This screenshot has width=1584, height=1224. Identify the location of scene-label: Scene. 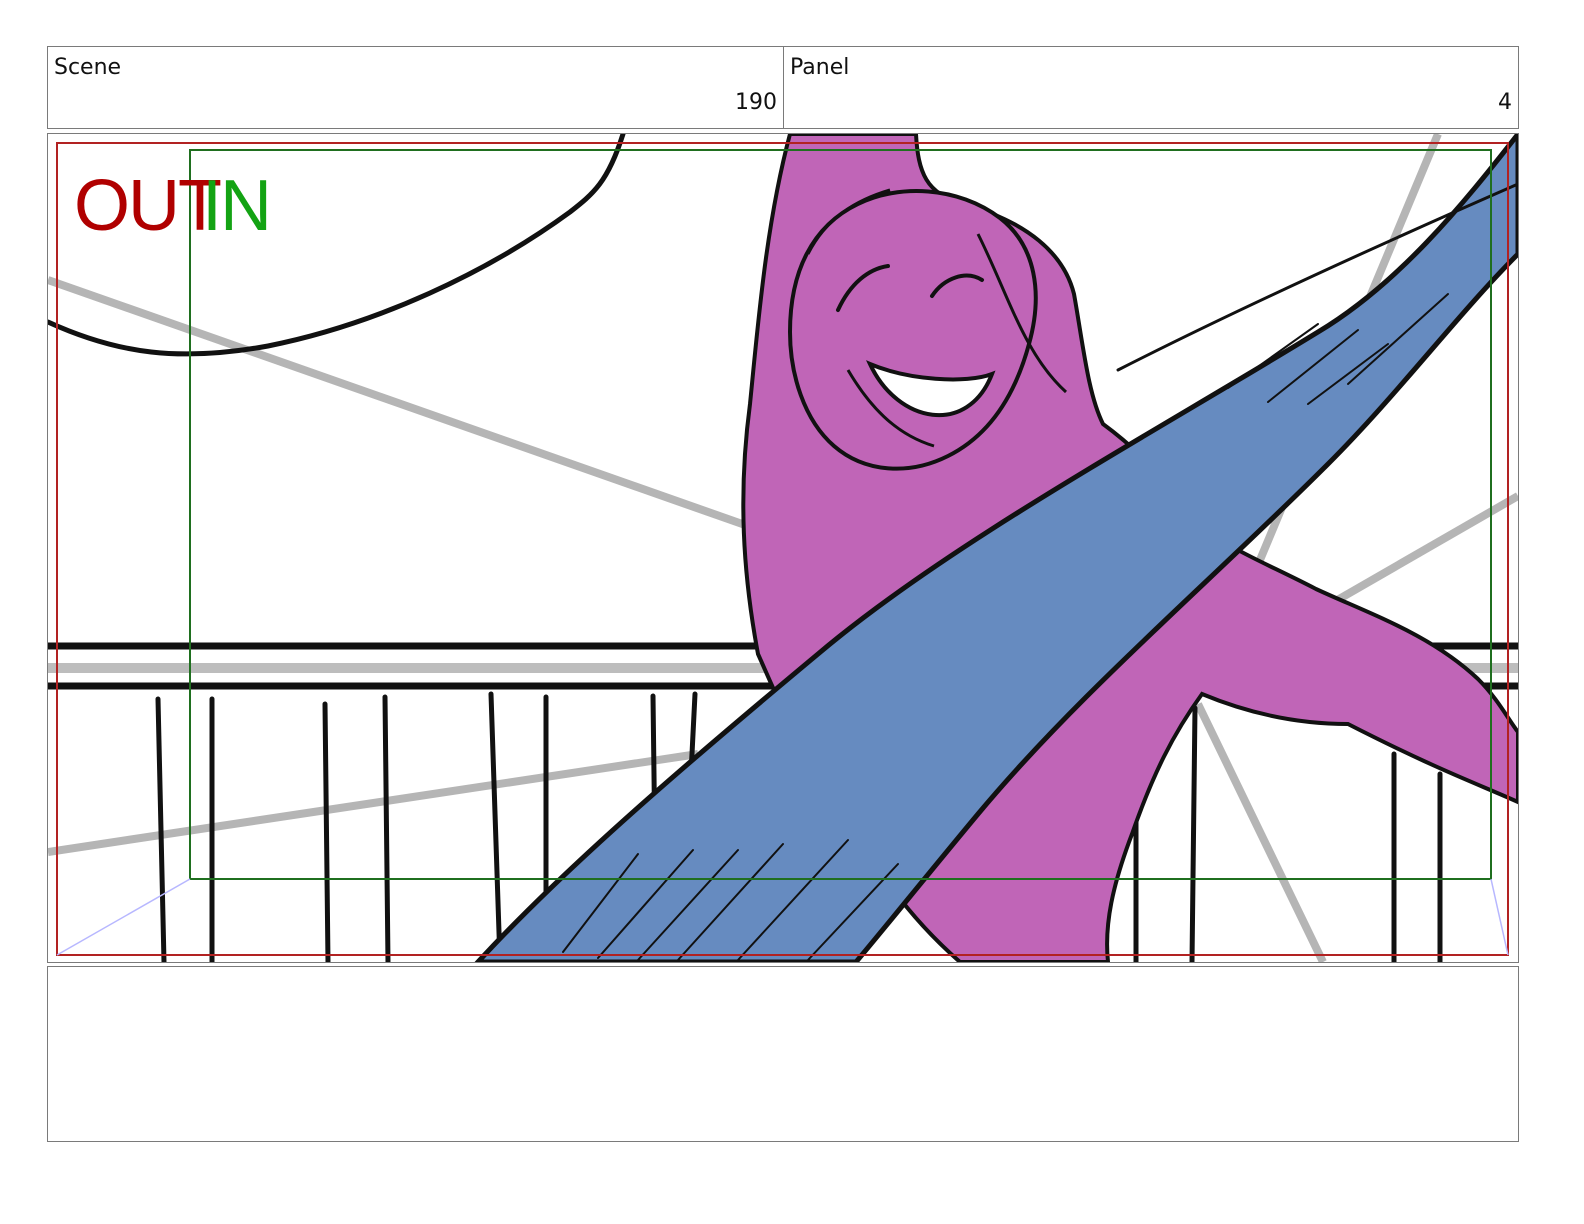
(88, 67).